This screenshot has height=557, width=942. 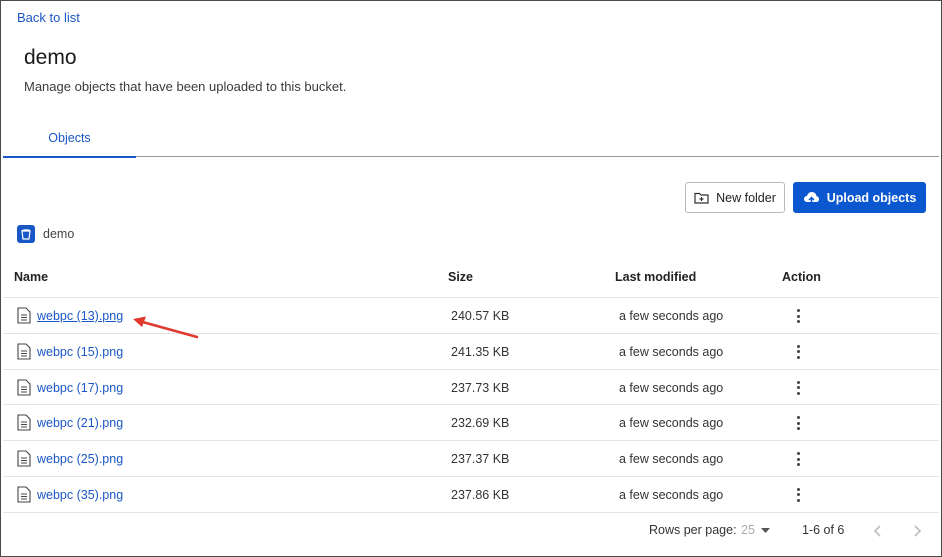 I want to click on file-name-link: webpc (13).png, so click(x=80, y=316).